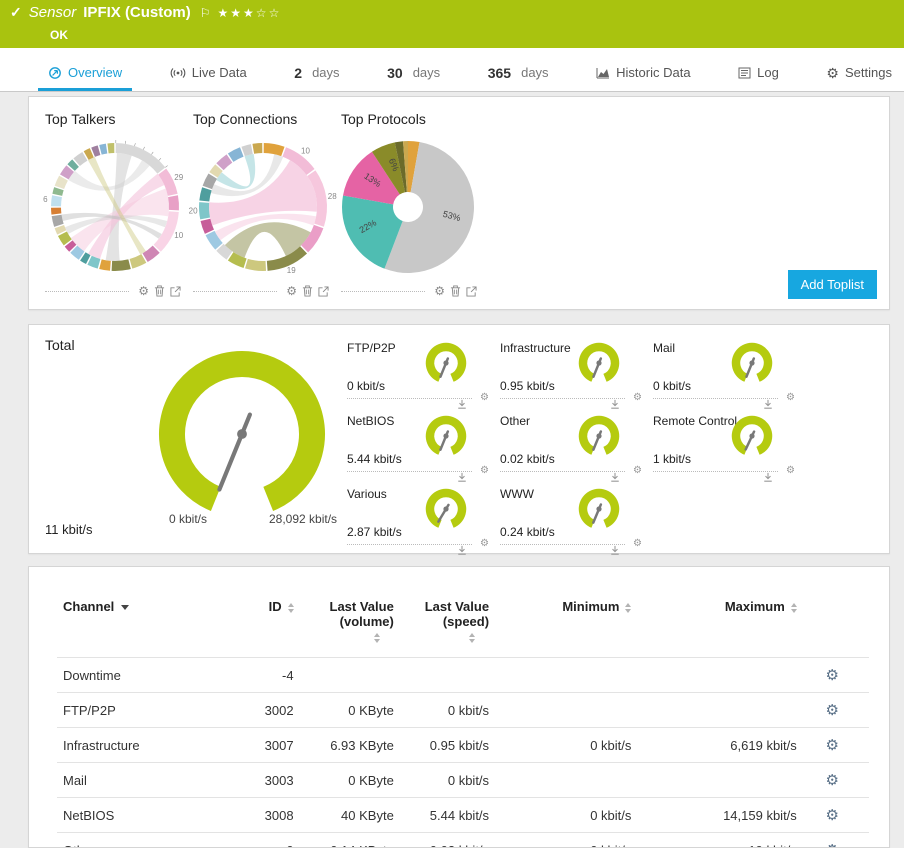 This screenshot has height=848, width=904. Describe the element at coordinates (85, 74) in the screenshot. I see `tab-overview: Overview` at that location.